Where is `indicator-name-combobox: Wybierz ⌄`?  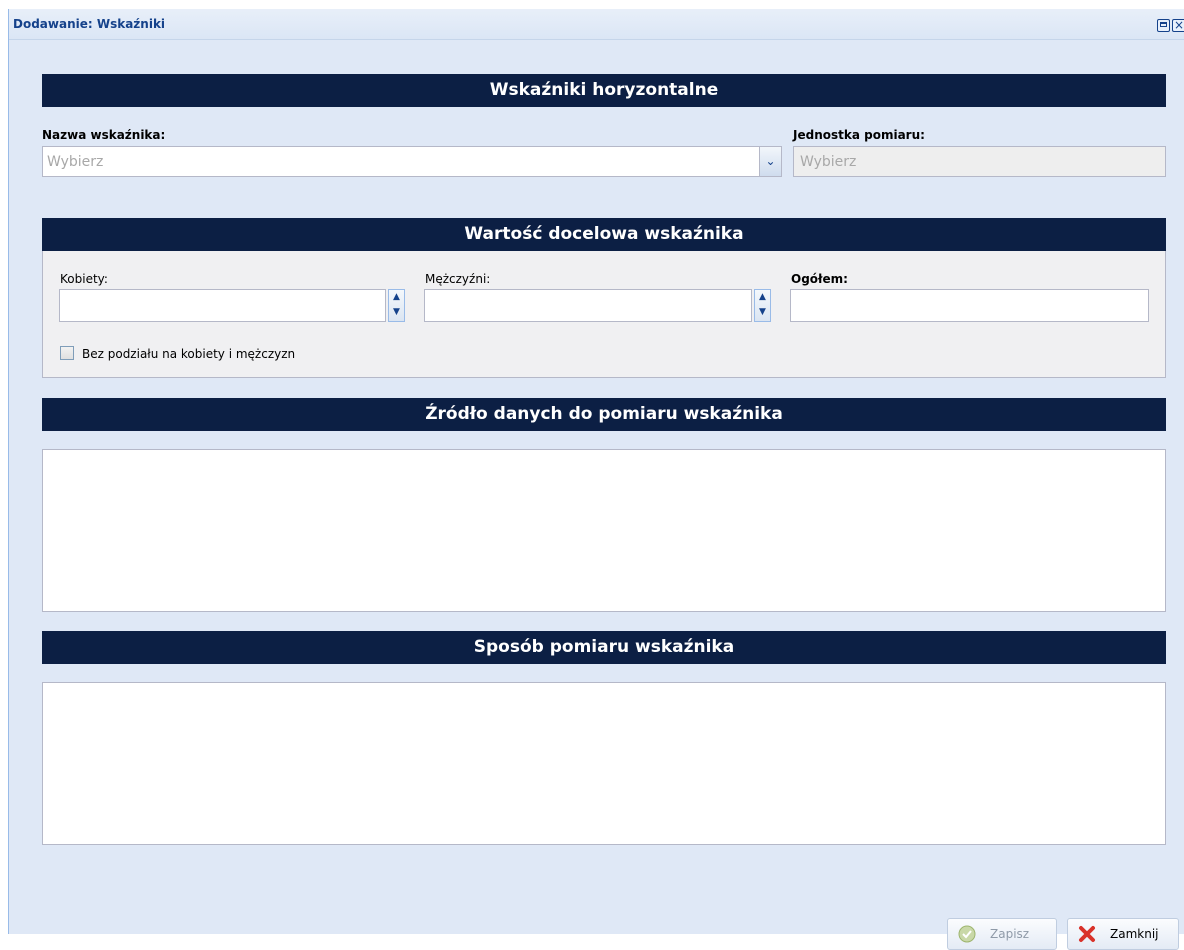 indicator-name-combobox: Wybierz ⌄ is located at coordinates (412, 161).